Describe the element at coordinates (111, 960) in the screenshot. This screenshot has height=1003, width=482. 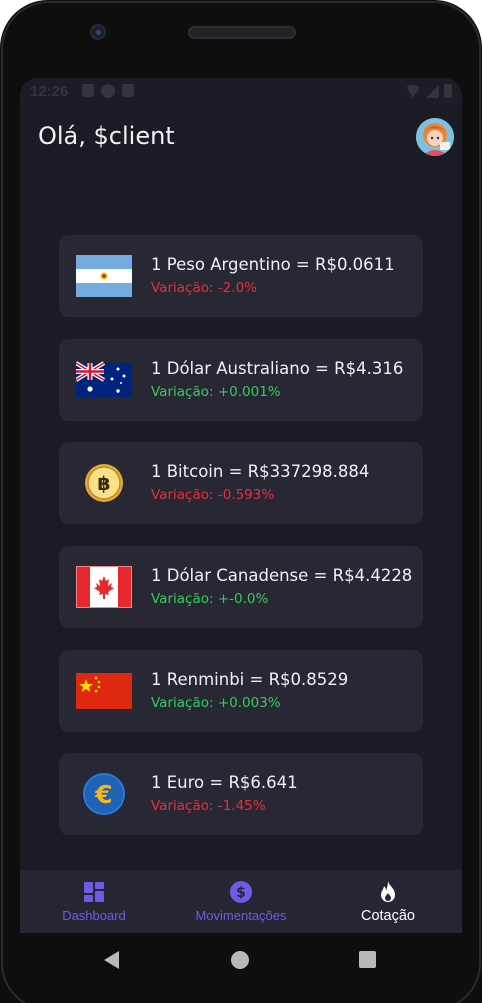
I see `back-icon` at that location.